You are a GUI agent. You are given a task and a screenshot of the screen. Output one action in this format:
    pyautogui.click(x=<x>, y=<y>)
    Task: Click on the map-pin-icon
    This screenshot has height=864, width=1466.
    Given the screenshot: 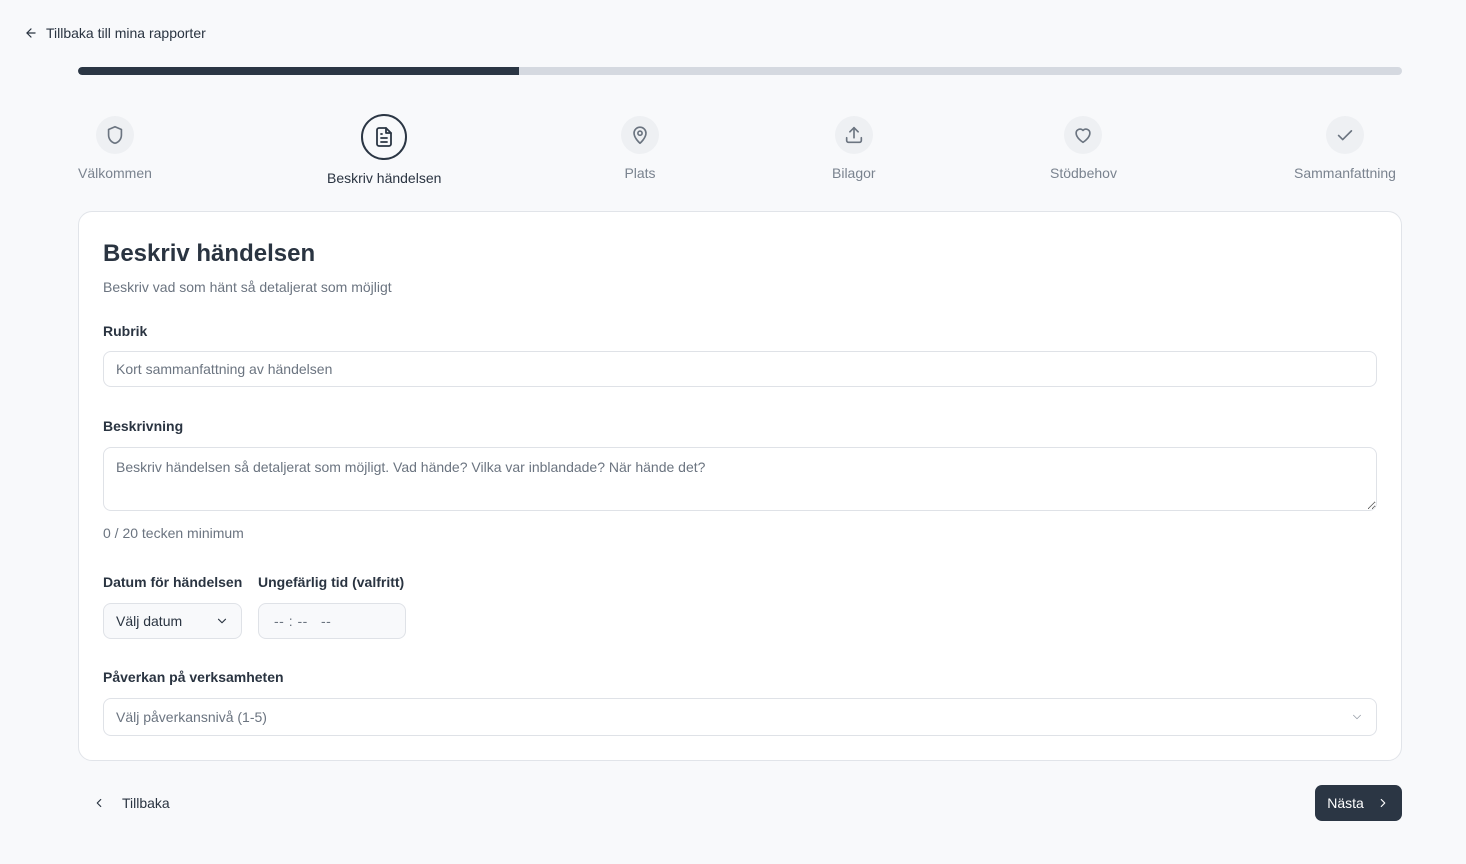 What is the action you would take?
    pyautogui.click(x=640, y=135)
    